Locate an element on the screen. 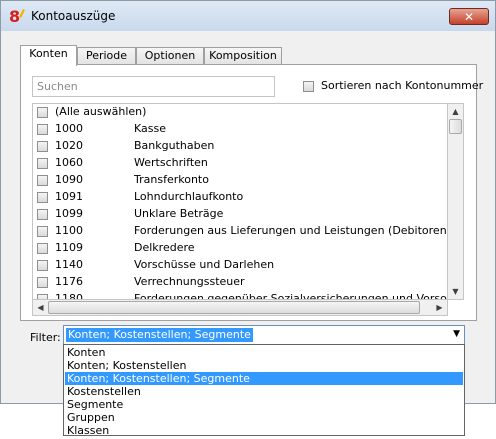 This screenshot has width=496, height=439. horizontal-scroll-thumb is located at coordinates (234, 307).